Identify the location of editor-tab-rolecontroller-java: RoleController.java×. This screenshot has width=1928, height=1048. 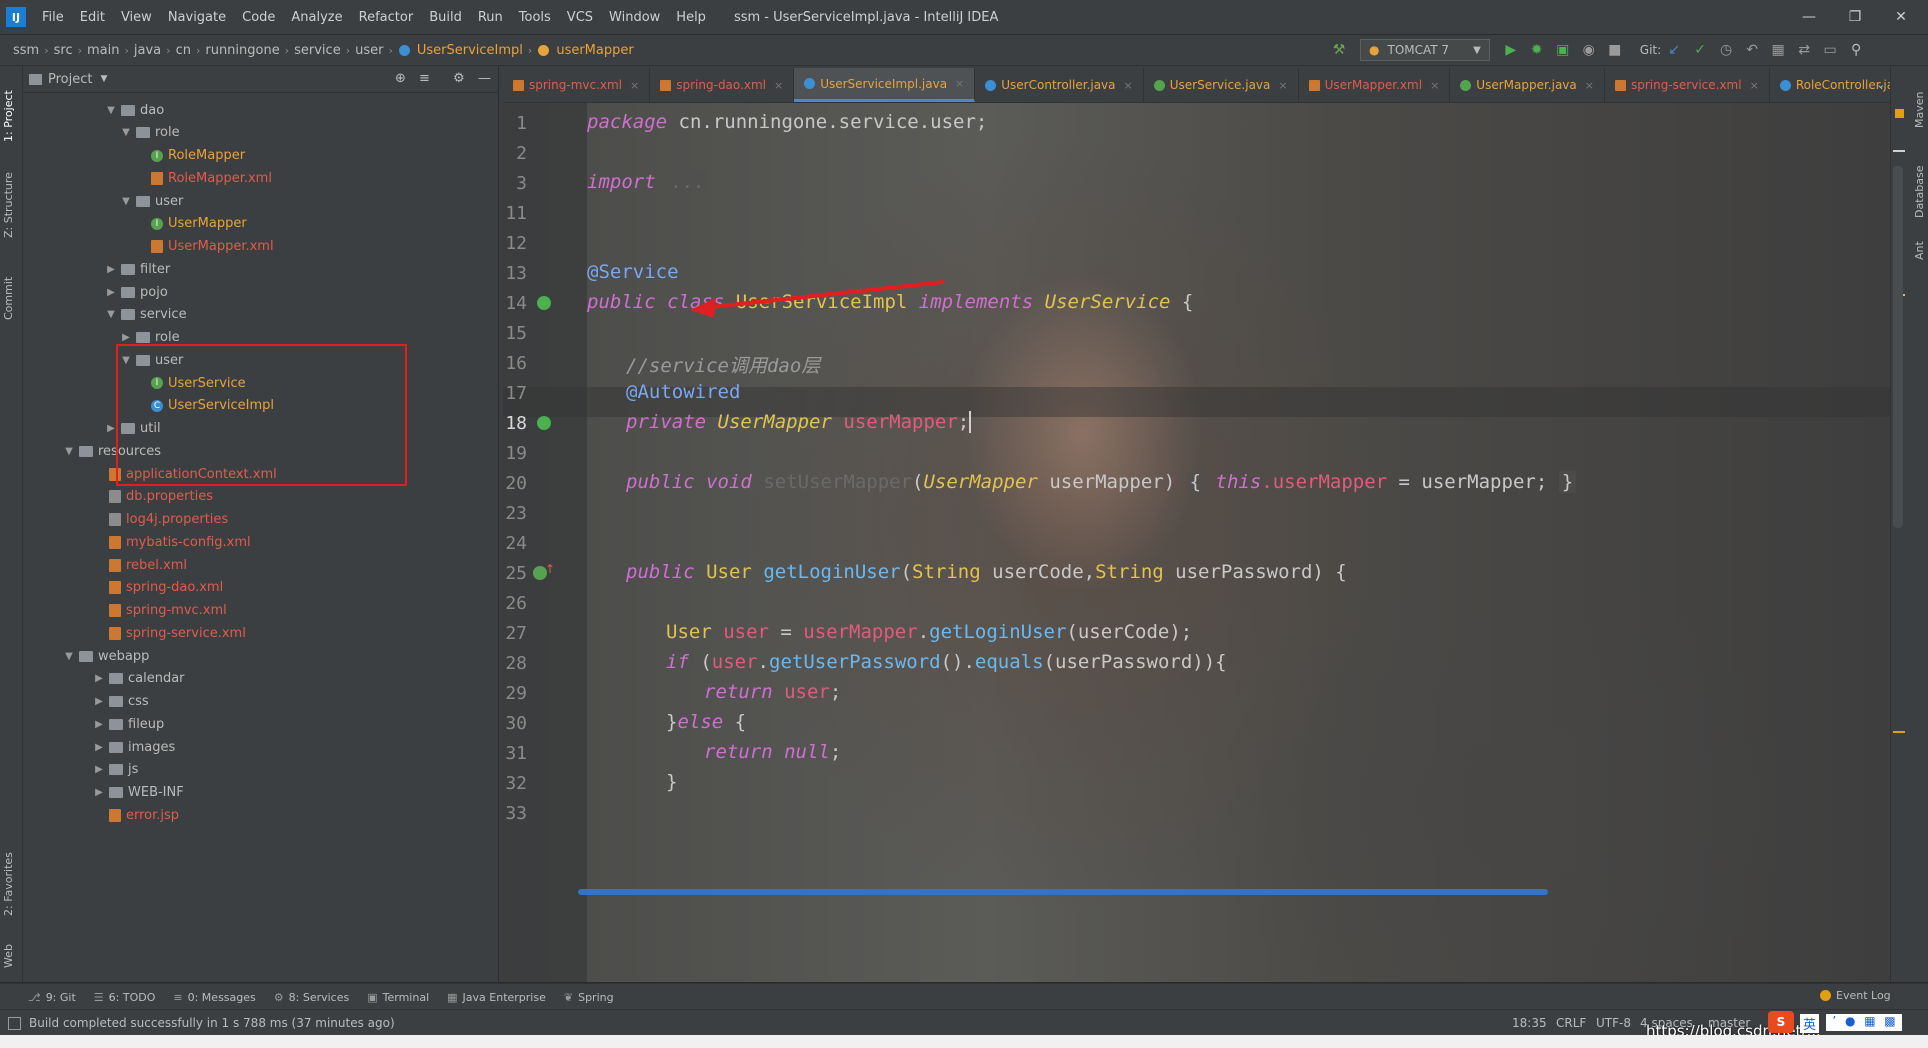
(1830, 85).